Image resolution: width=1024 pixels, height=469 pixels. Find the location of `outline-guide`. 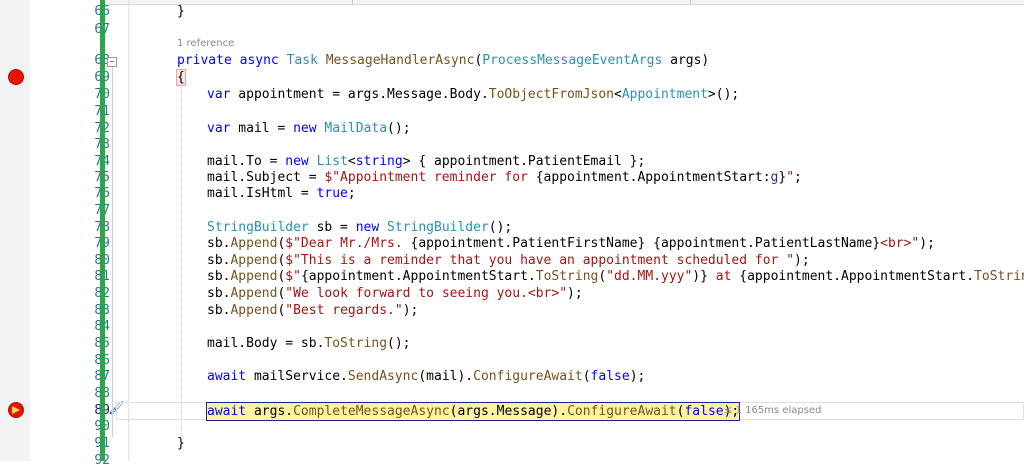

outline-guide is located at coordinates (112, 252).